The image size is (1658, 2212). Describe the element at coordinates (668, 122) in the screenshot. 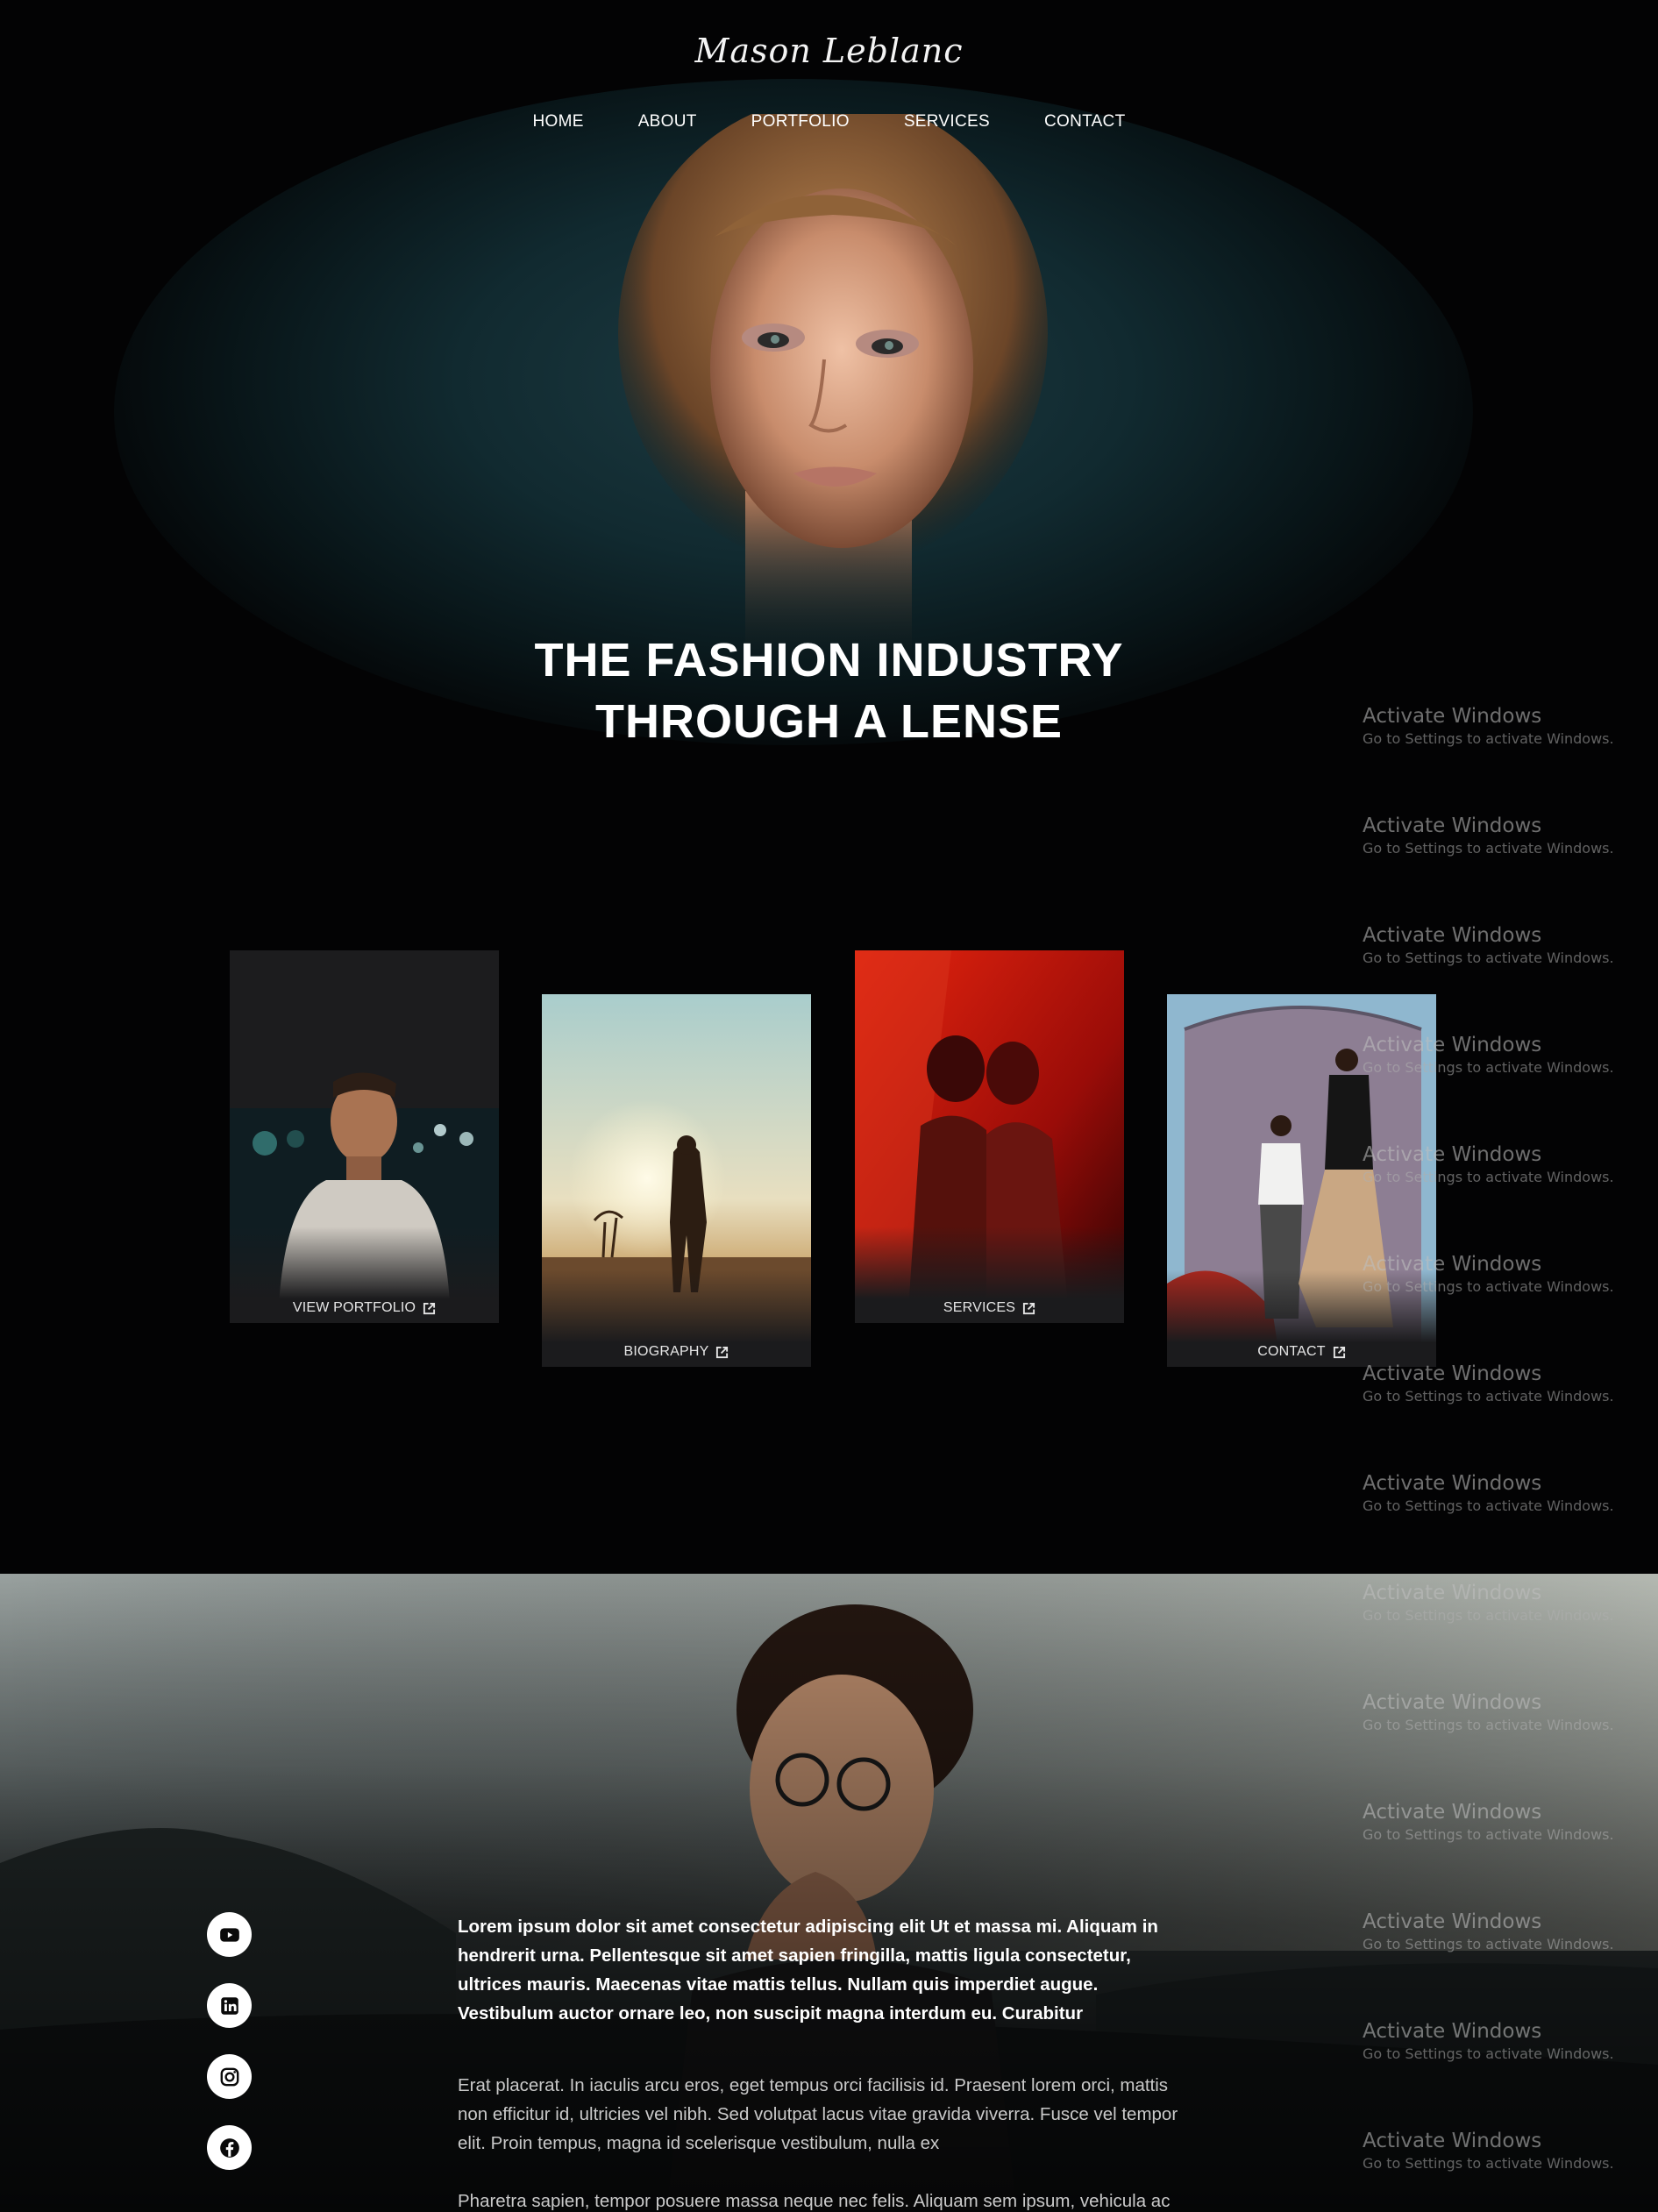

I see `nav-about: ABOUT` at that location.